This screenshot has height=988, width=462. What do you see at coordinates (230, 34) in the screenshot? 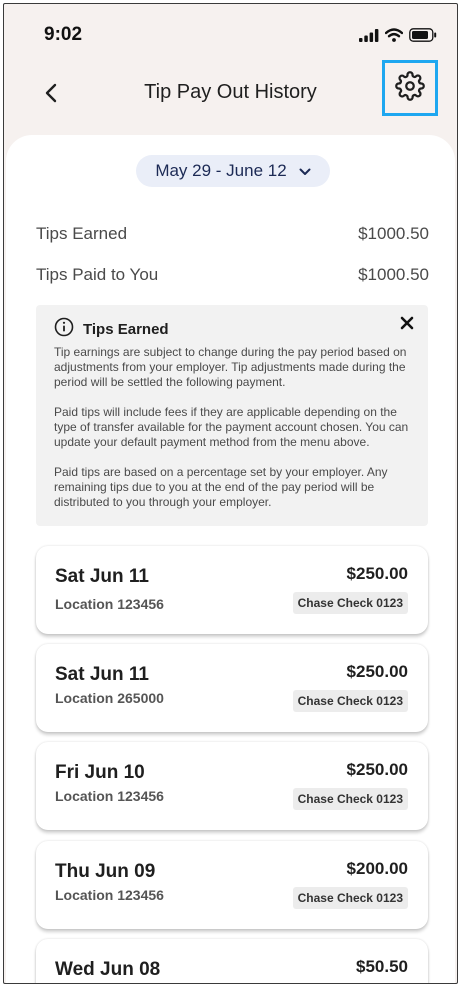
I see `status-bar: 9:02` at bounding box center [230, 34].